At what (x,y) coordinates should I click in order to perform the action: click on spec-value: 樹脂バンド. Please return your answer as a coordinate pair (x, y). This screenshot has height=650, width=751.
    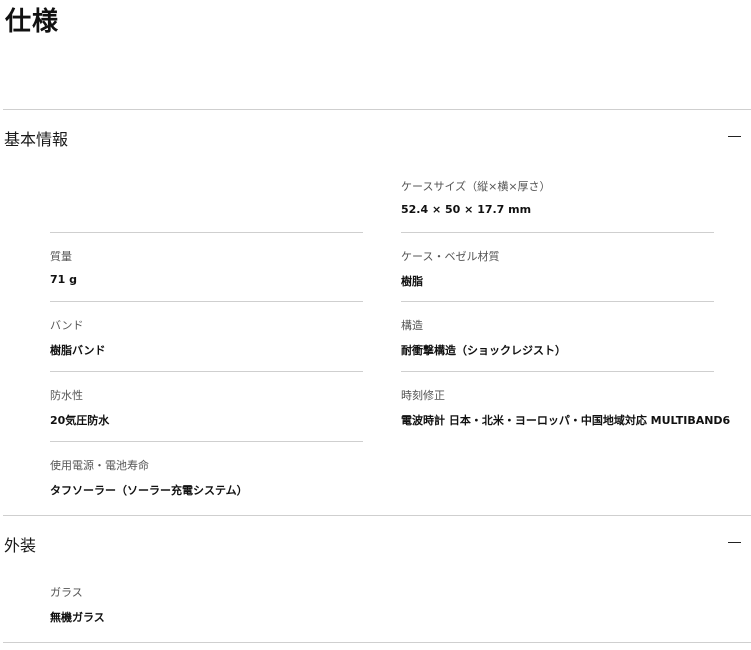
    Looking at the image, I should click on (78, 350).